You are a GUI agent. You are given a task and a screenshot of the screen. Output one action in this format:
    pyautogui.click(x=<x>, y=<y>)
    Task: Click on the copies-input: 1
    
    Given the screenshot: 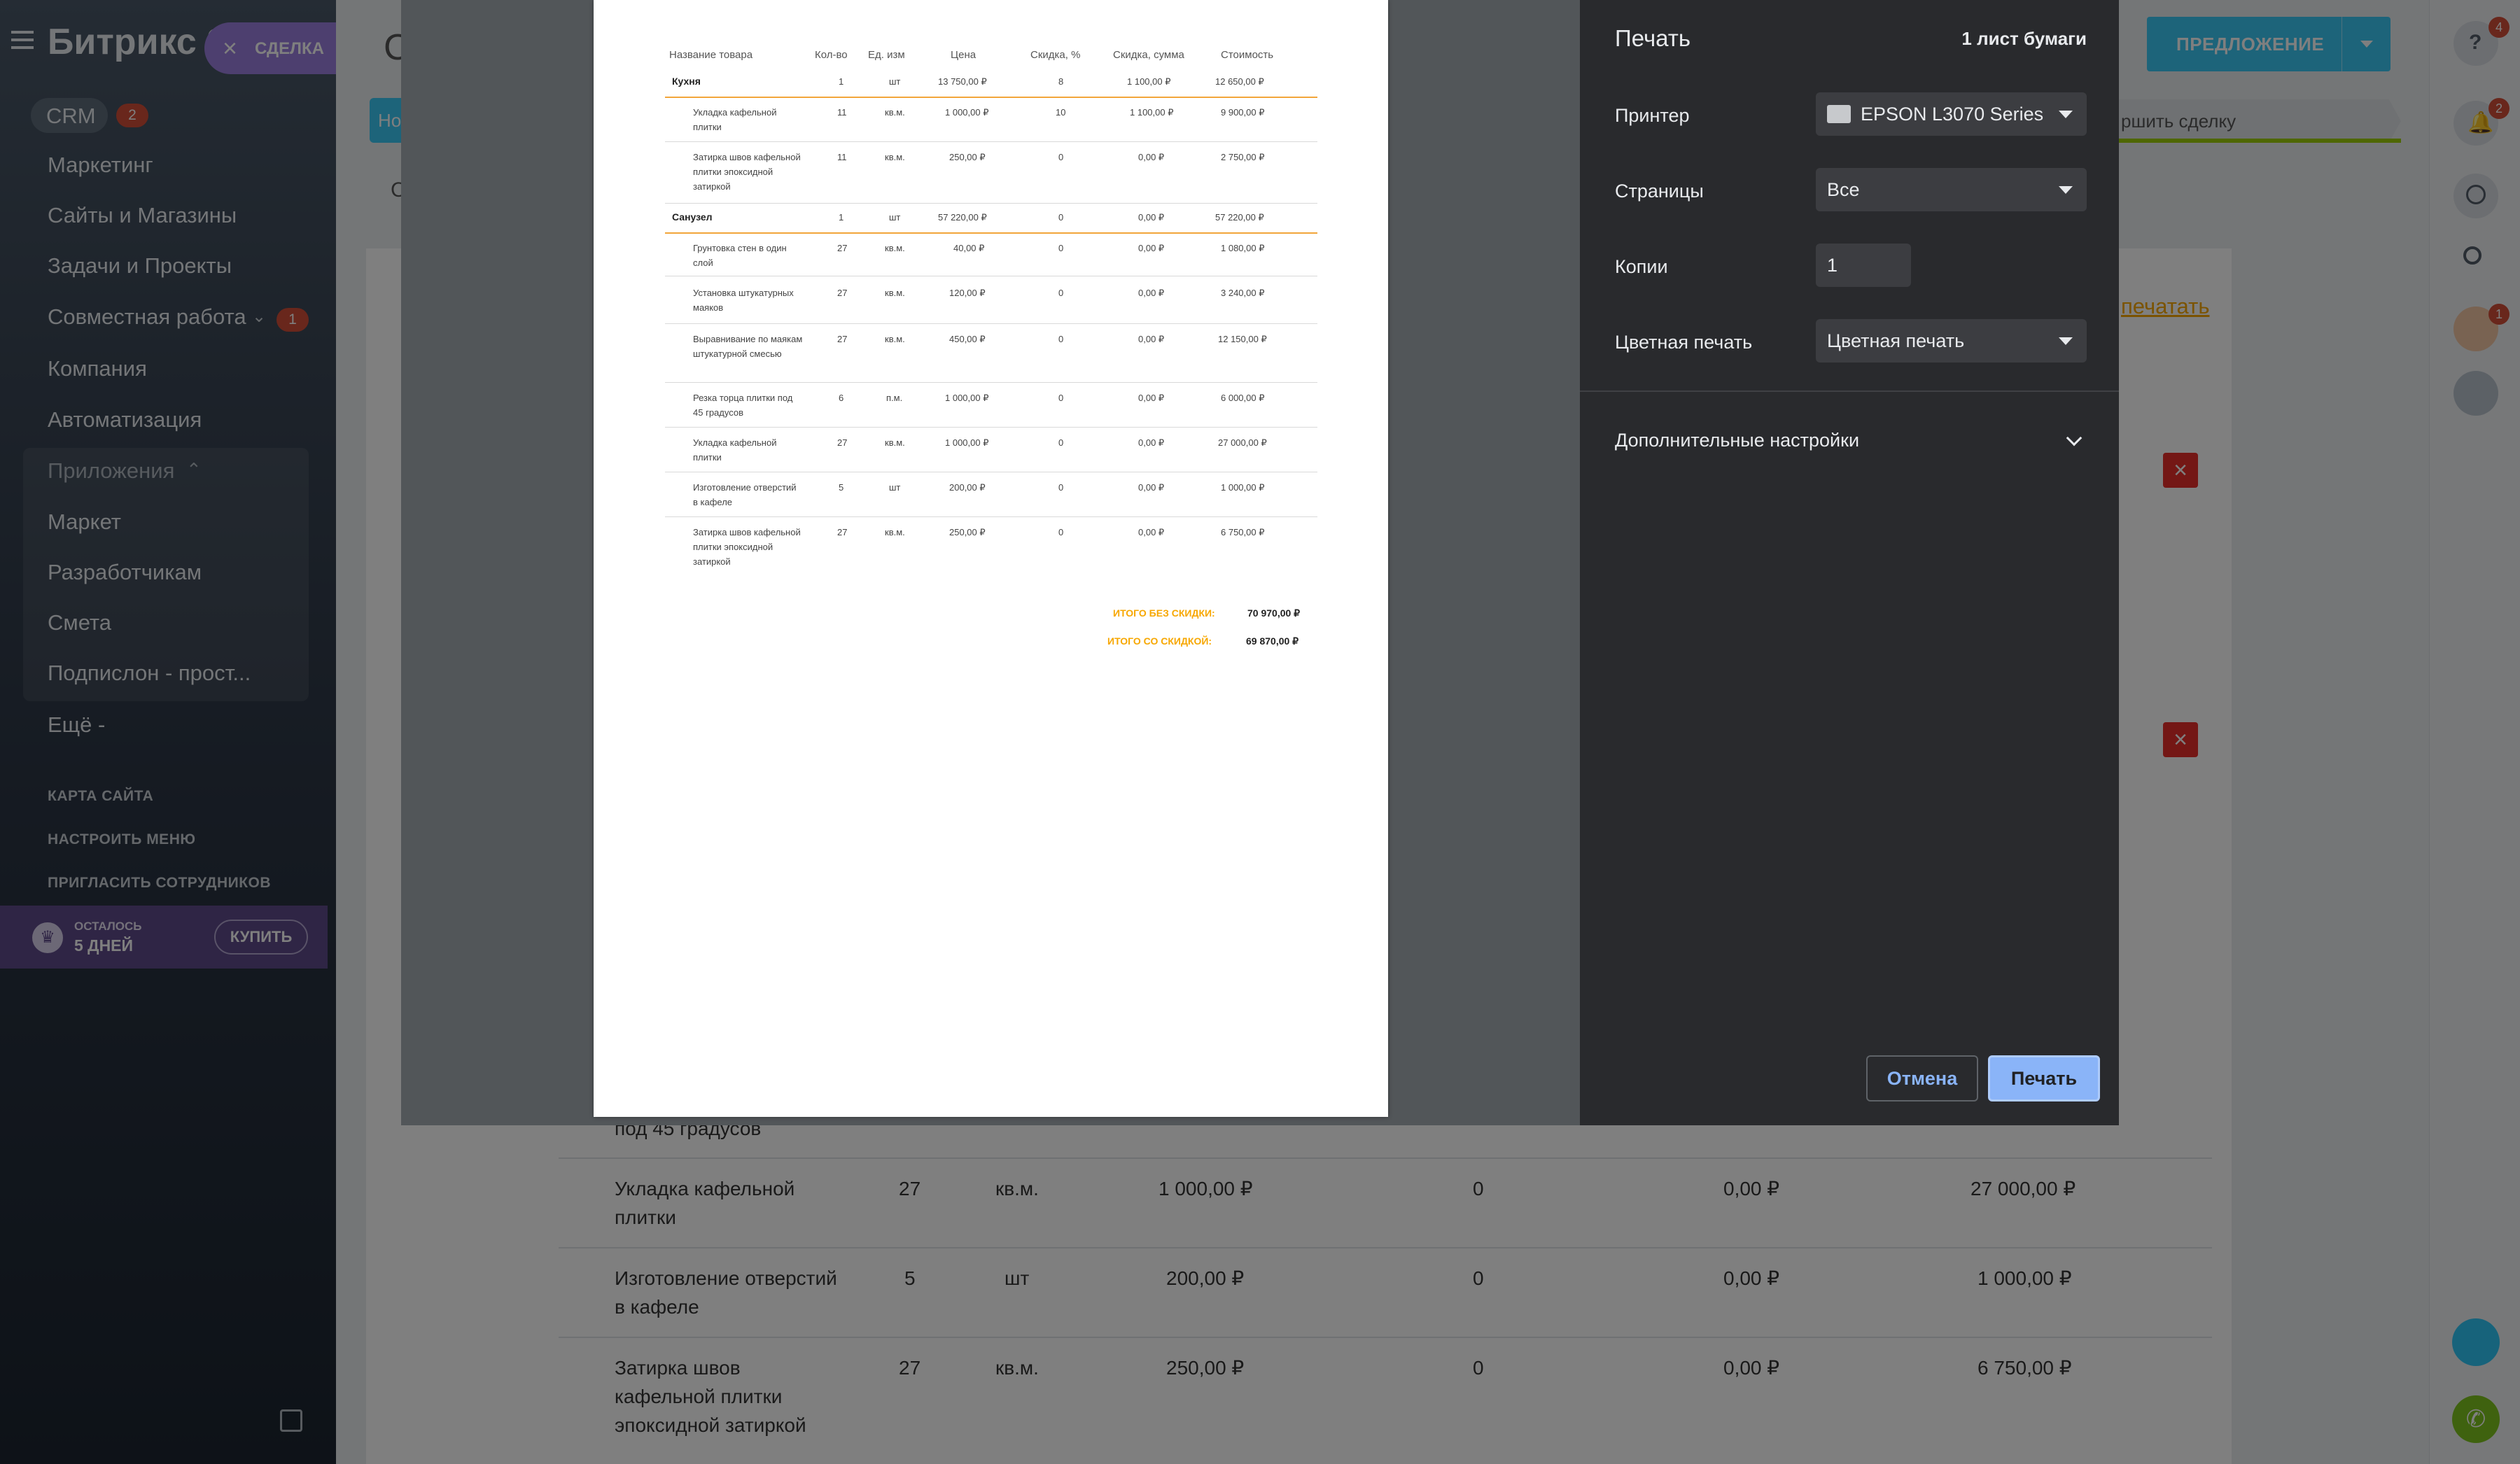 What is the action you would take?
    pyautogui.click(x=1863, y=265)
    